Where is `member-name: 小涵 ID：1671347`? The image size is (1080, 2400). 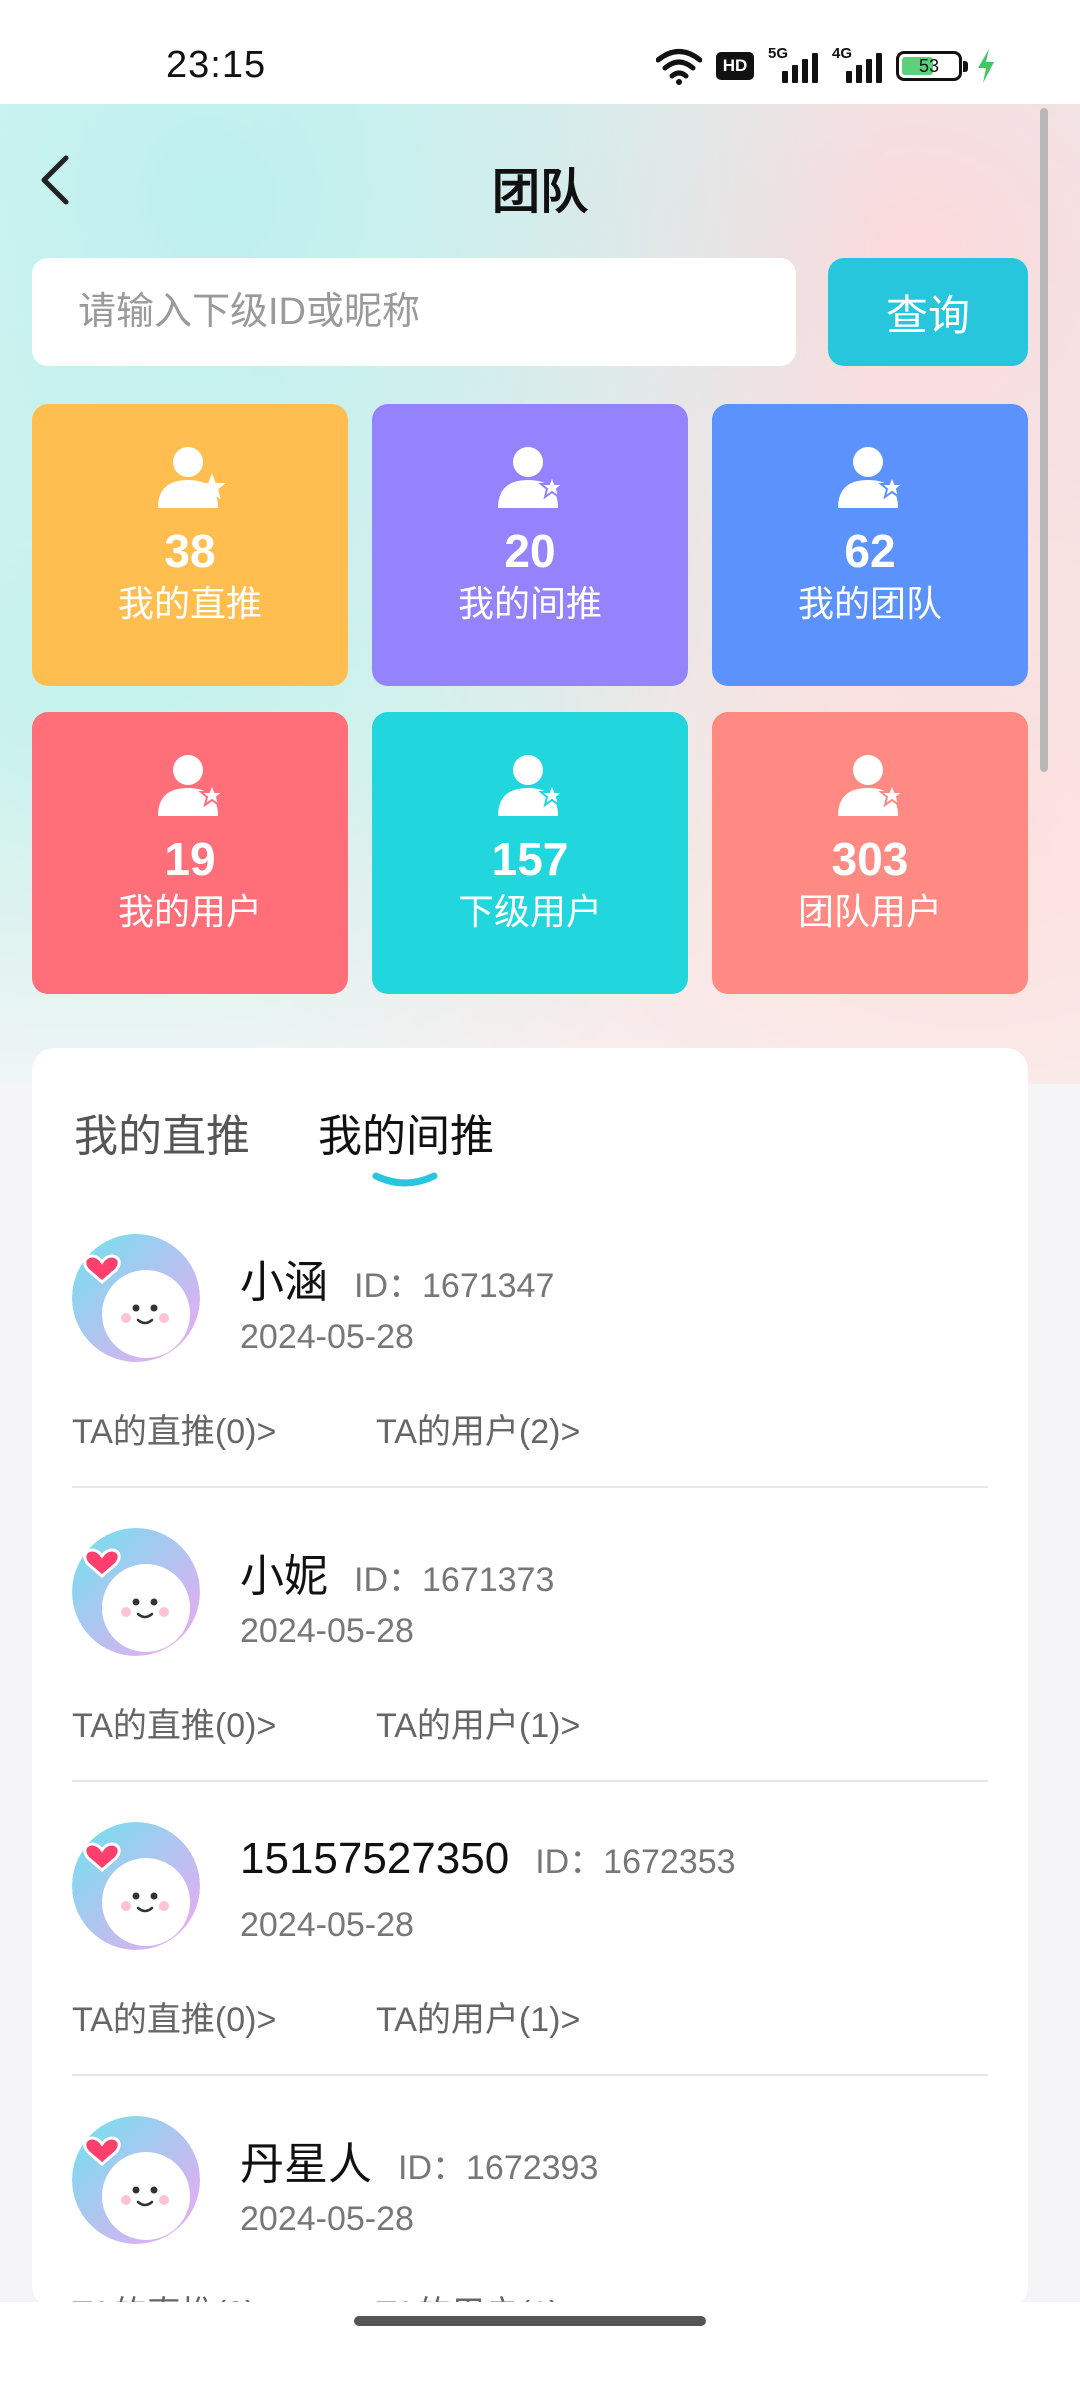
member-name: 小涵 ID：1671347 is located at coordinates (397, 1278).